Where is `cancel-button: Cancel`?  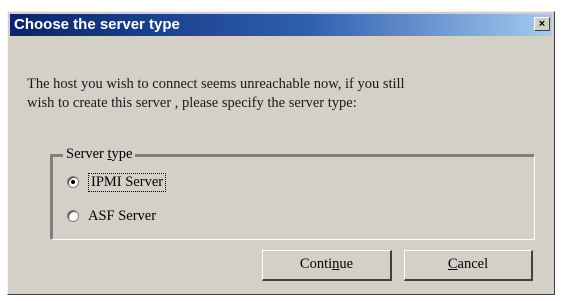
cancel-button: Cancel is located at coordinates (468, 265).